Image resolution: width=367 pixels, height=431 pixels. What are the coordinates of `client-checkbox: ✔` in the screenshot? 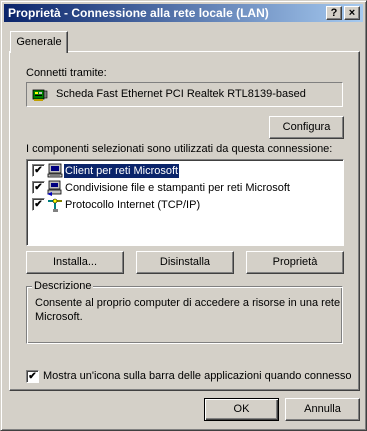 It's located at (38, 170).